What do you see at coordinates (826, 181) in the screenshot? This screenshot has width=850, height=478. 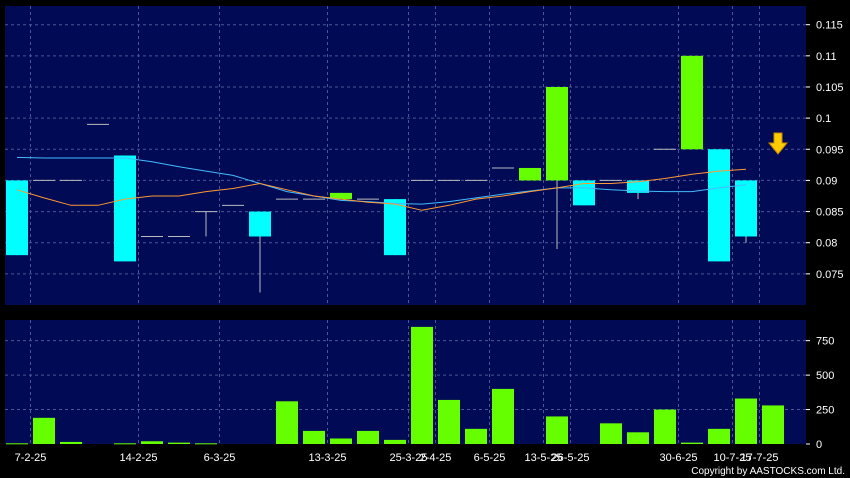 I see `price-tick-label: 0.09` at bounding box center [826, 181].